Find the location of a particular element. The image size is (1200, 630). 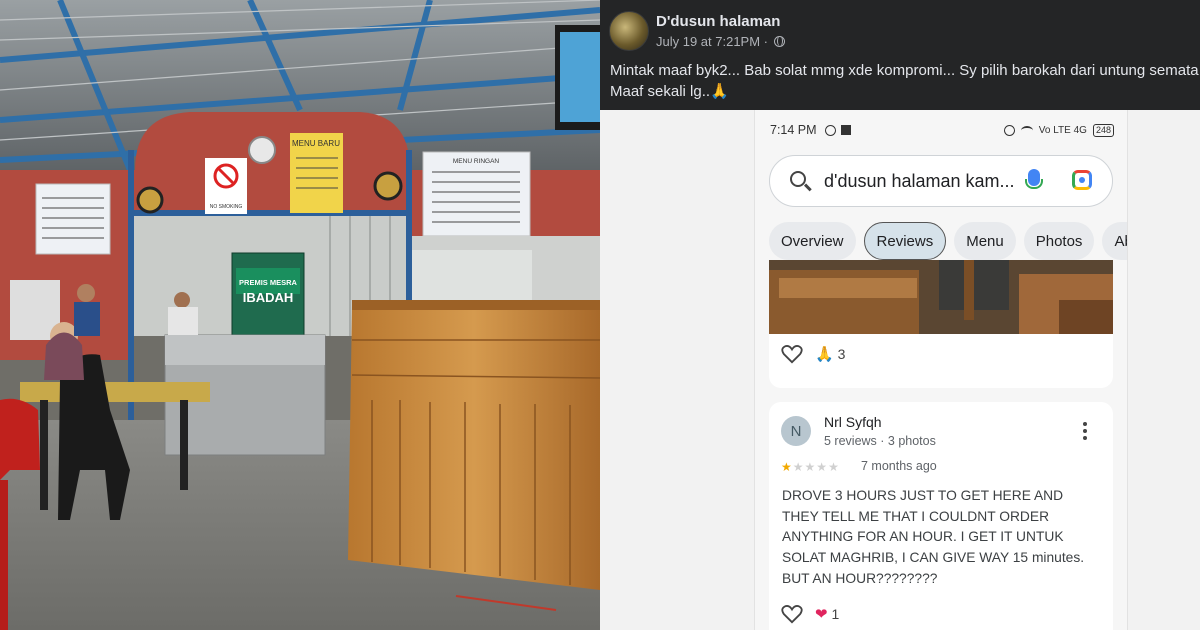

google-lens-icon is located at coordinates (1082, 180).